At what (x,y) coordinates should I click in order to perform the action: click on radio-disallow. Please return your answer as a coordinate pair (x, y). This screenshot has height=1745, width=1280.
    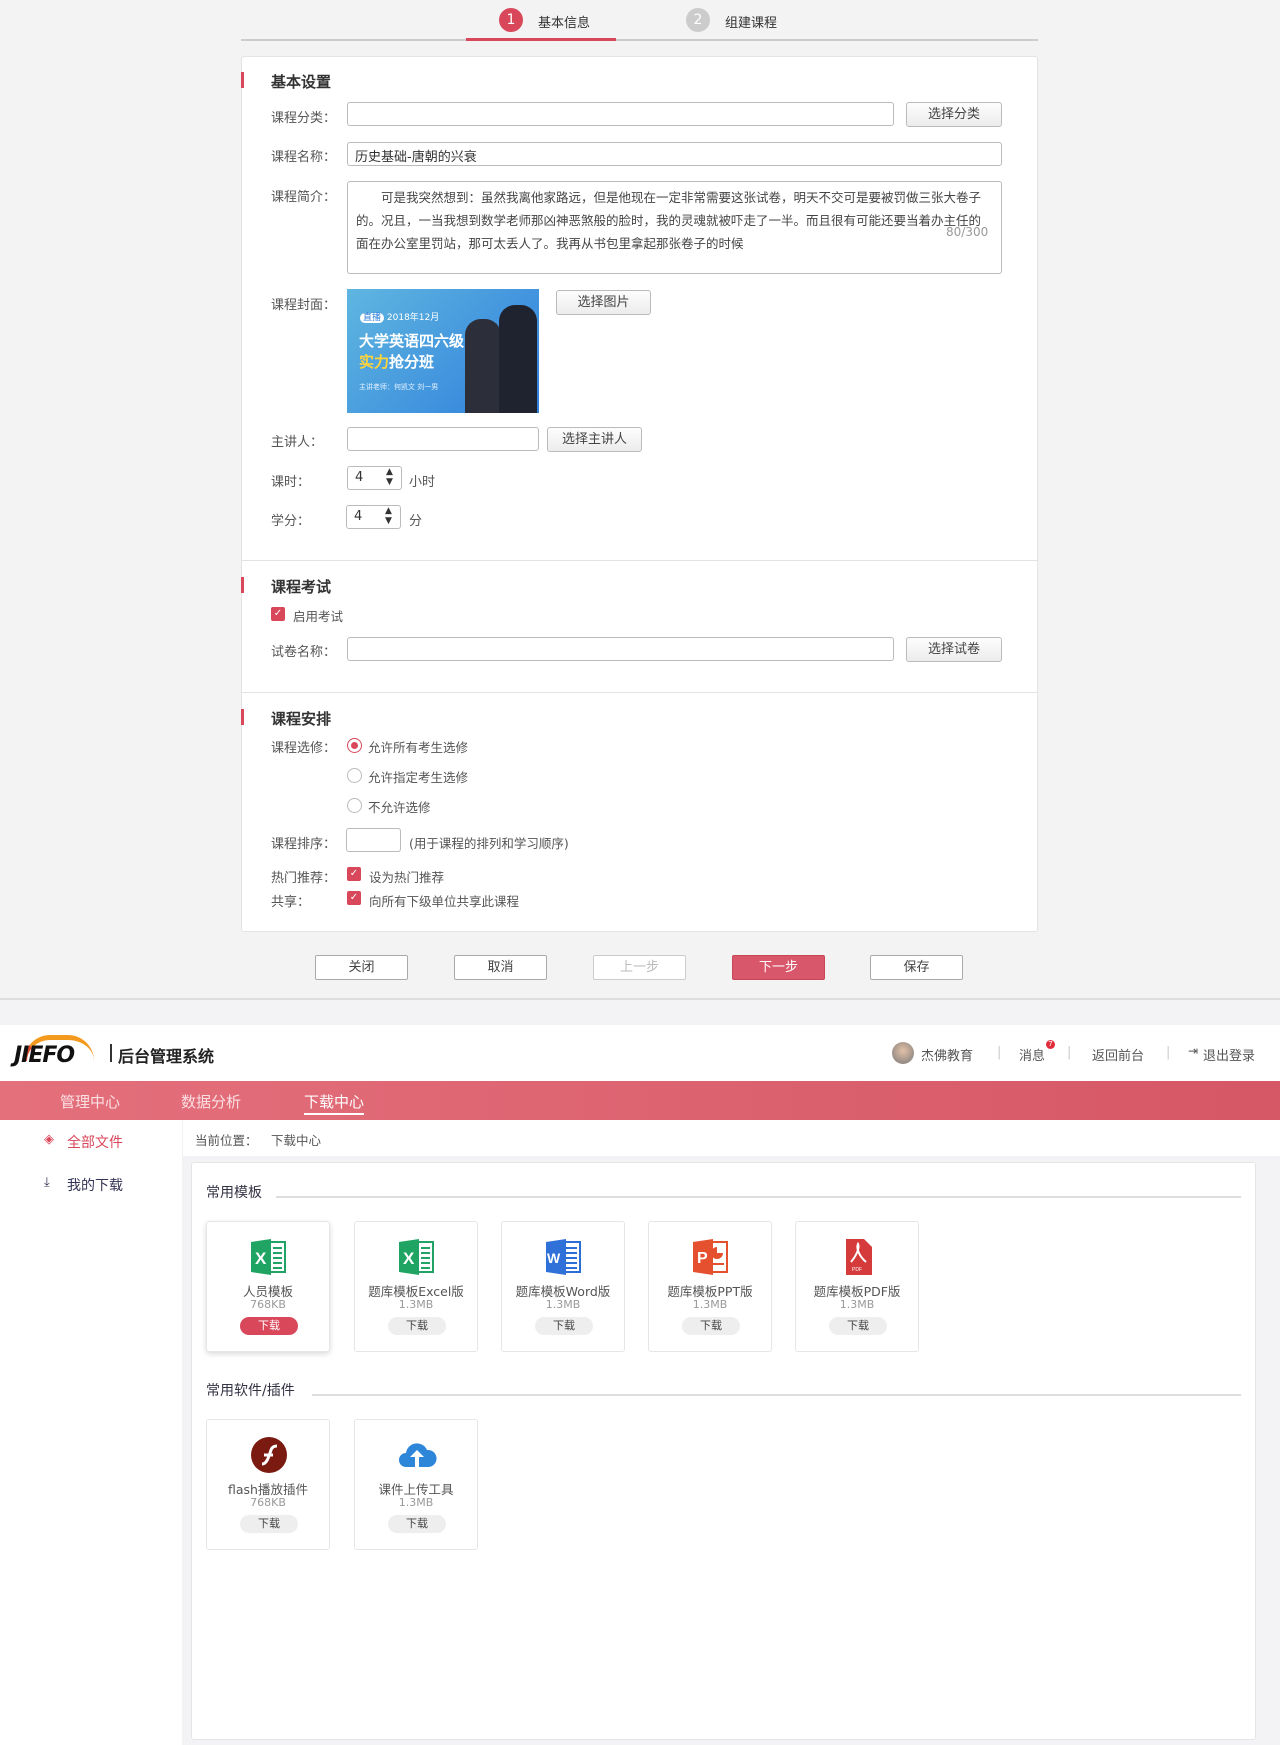
    Looking at the image, I should click on (354, 805).